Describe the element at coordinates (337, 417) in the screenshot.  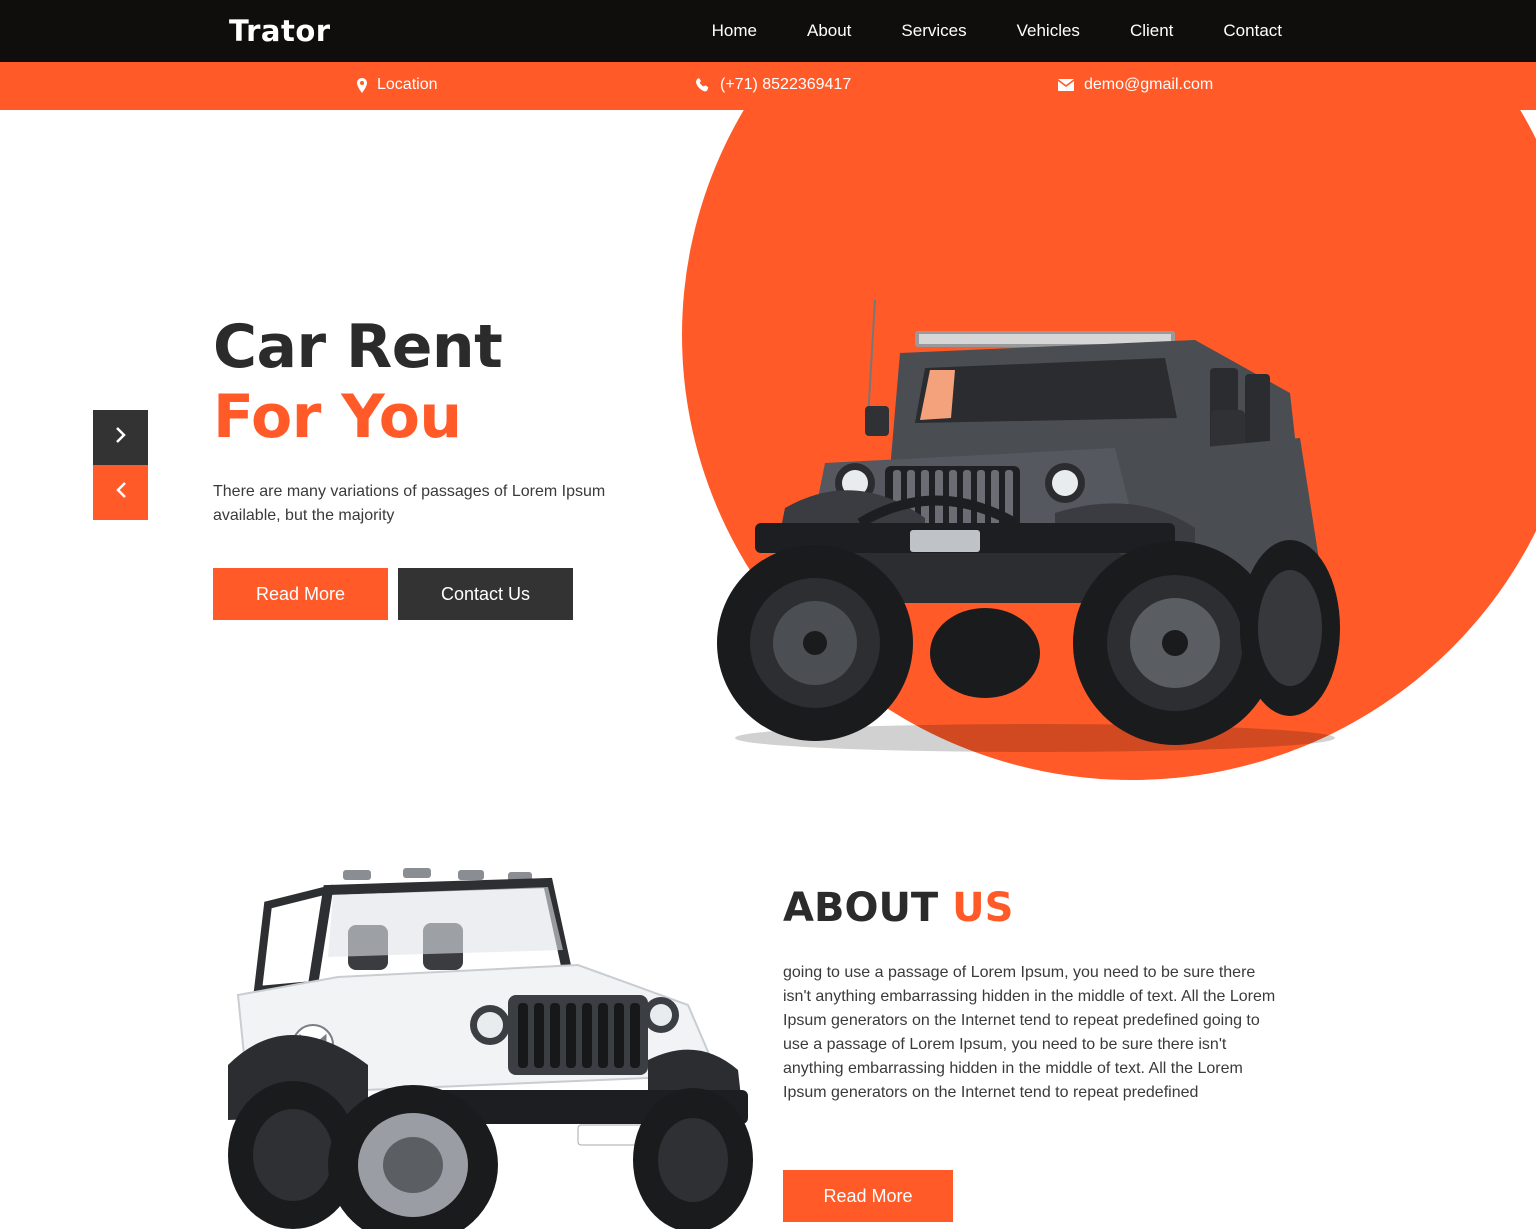
I see `hero-title-line2: For You` at that location.